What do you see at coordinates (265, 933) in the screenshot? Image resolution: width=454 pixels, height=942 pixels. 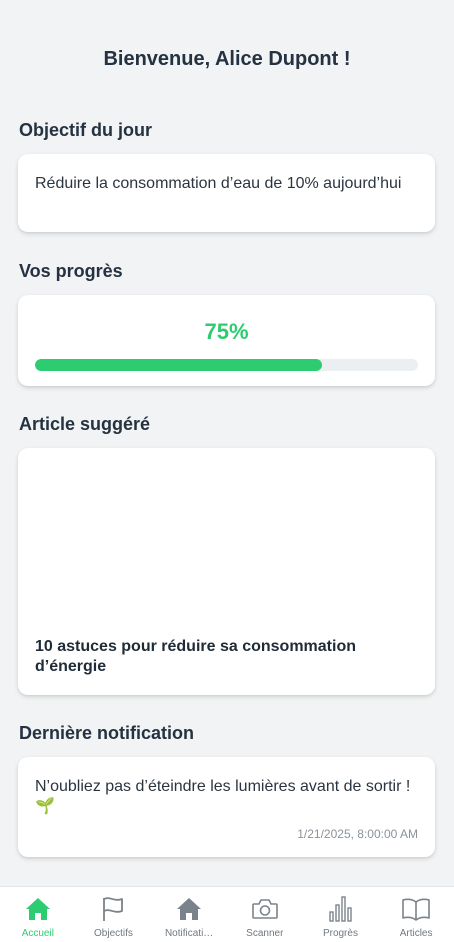 I see `tab-label: Scanner` at bounding box center [265, 933].